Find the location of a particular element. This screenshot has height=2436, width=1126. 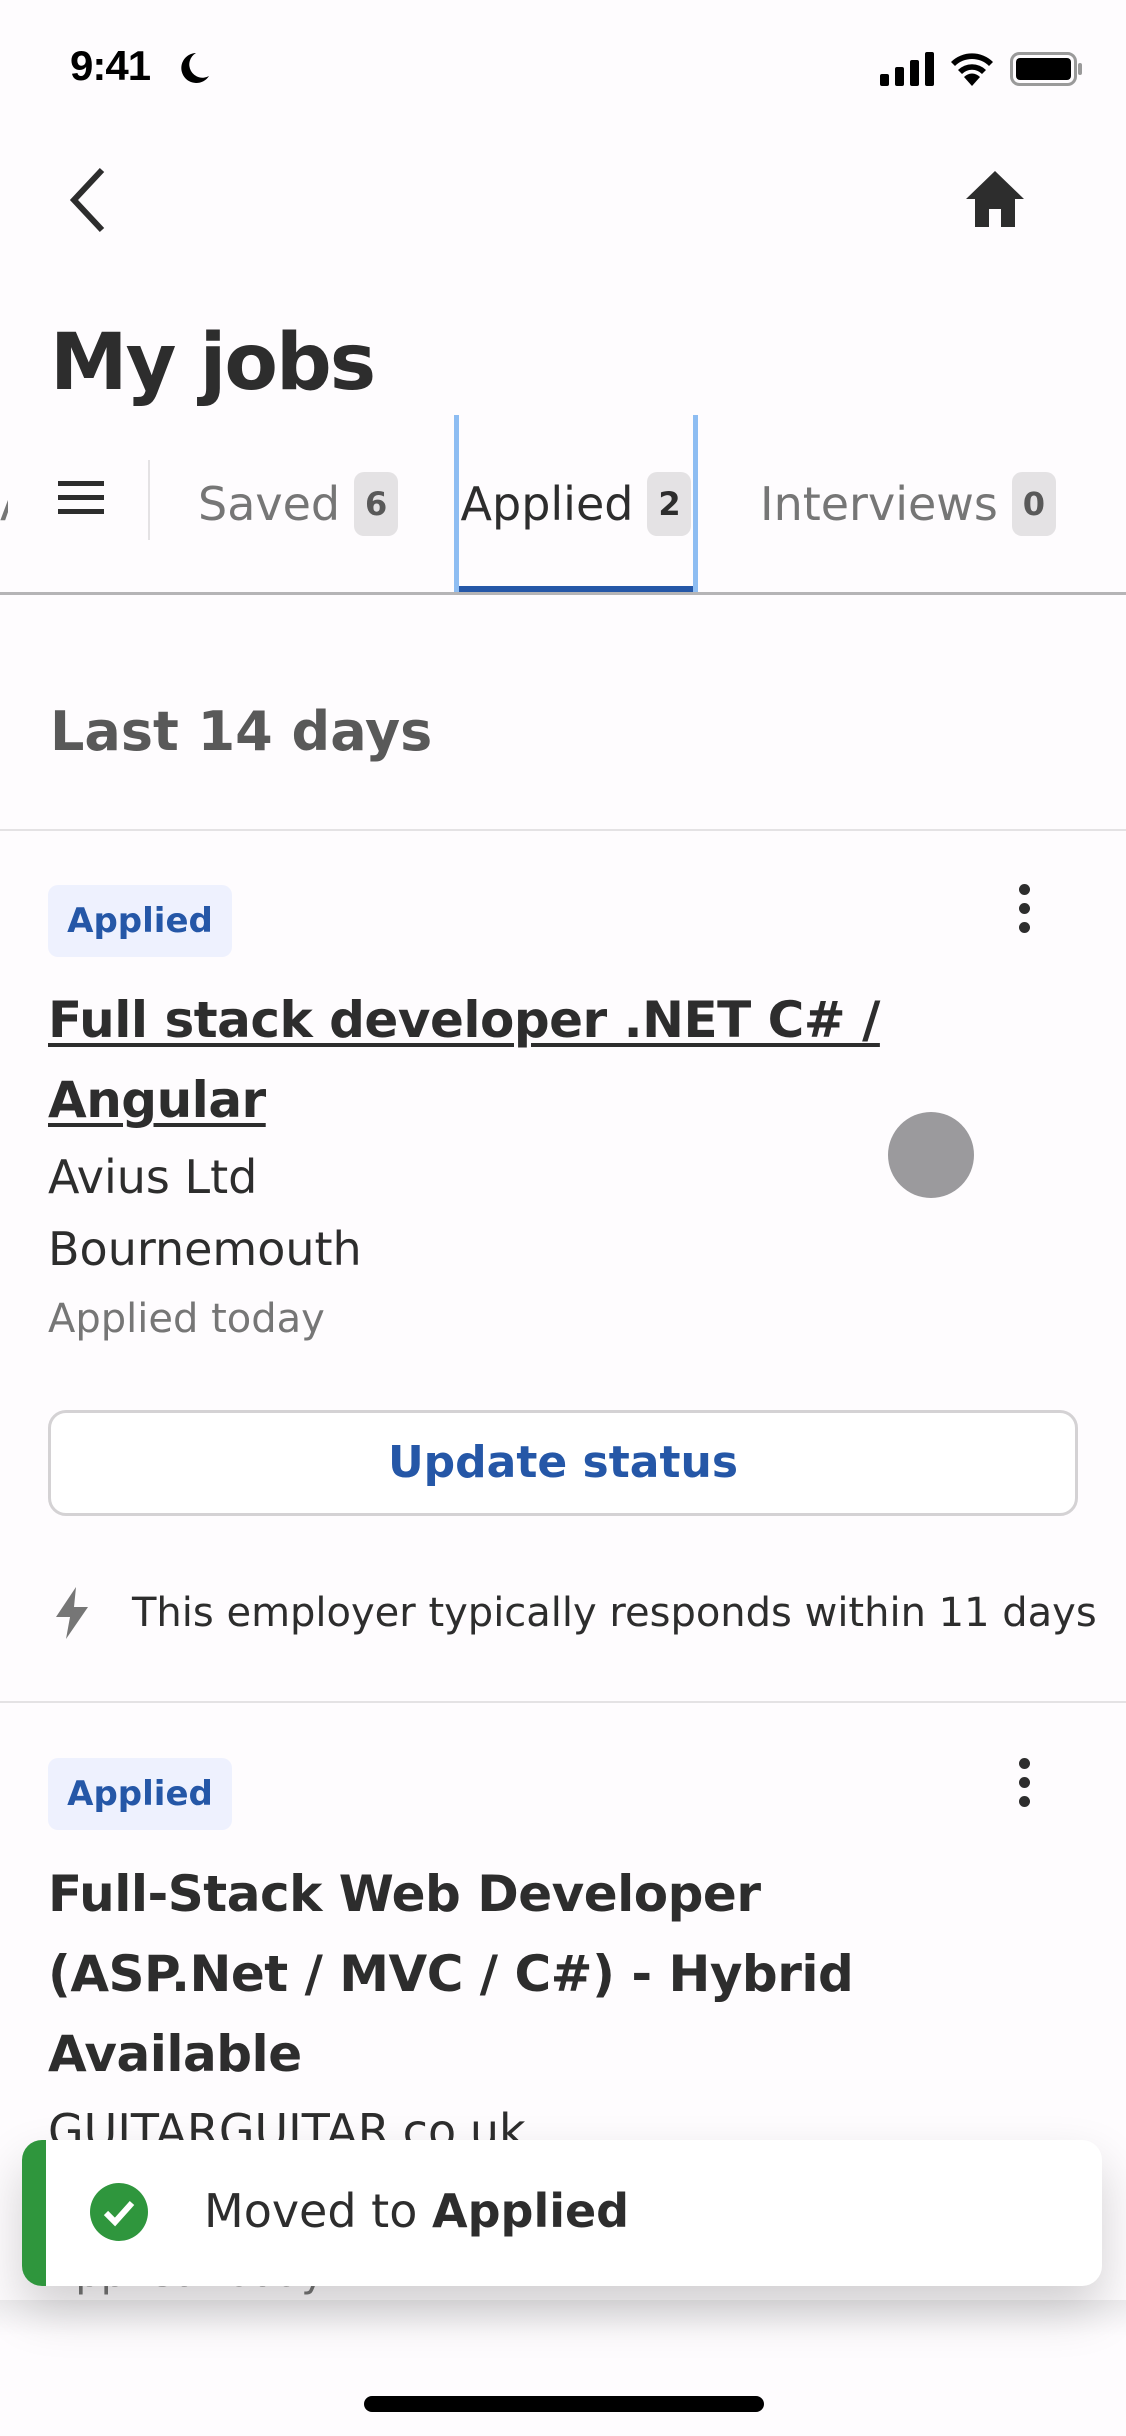

lightning-bolt-icon is located at coordinates (72, 1613).